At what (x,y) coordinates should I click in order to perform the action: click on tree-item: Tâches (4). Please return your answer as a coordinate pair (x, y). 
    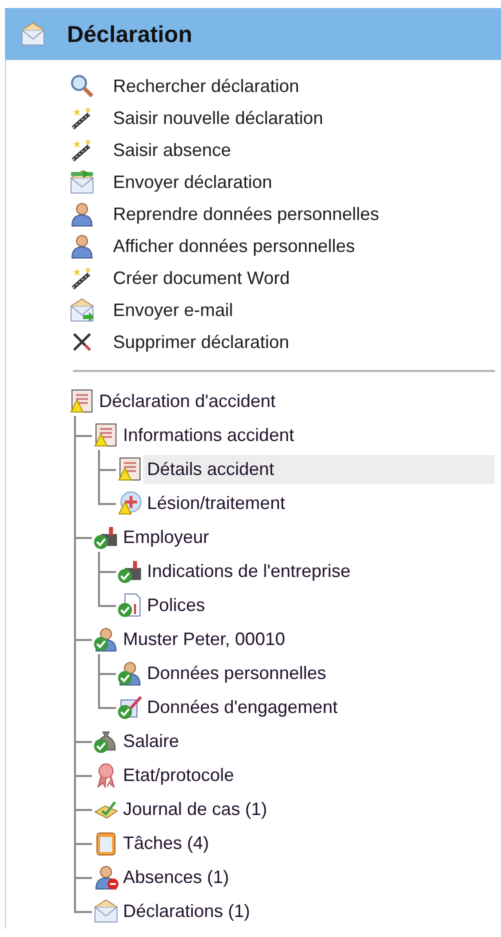
    Looking at the image, I should click on (307, 843).